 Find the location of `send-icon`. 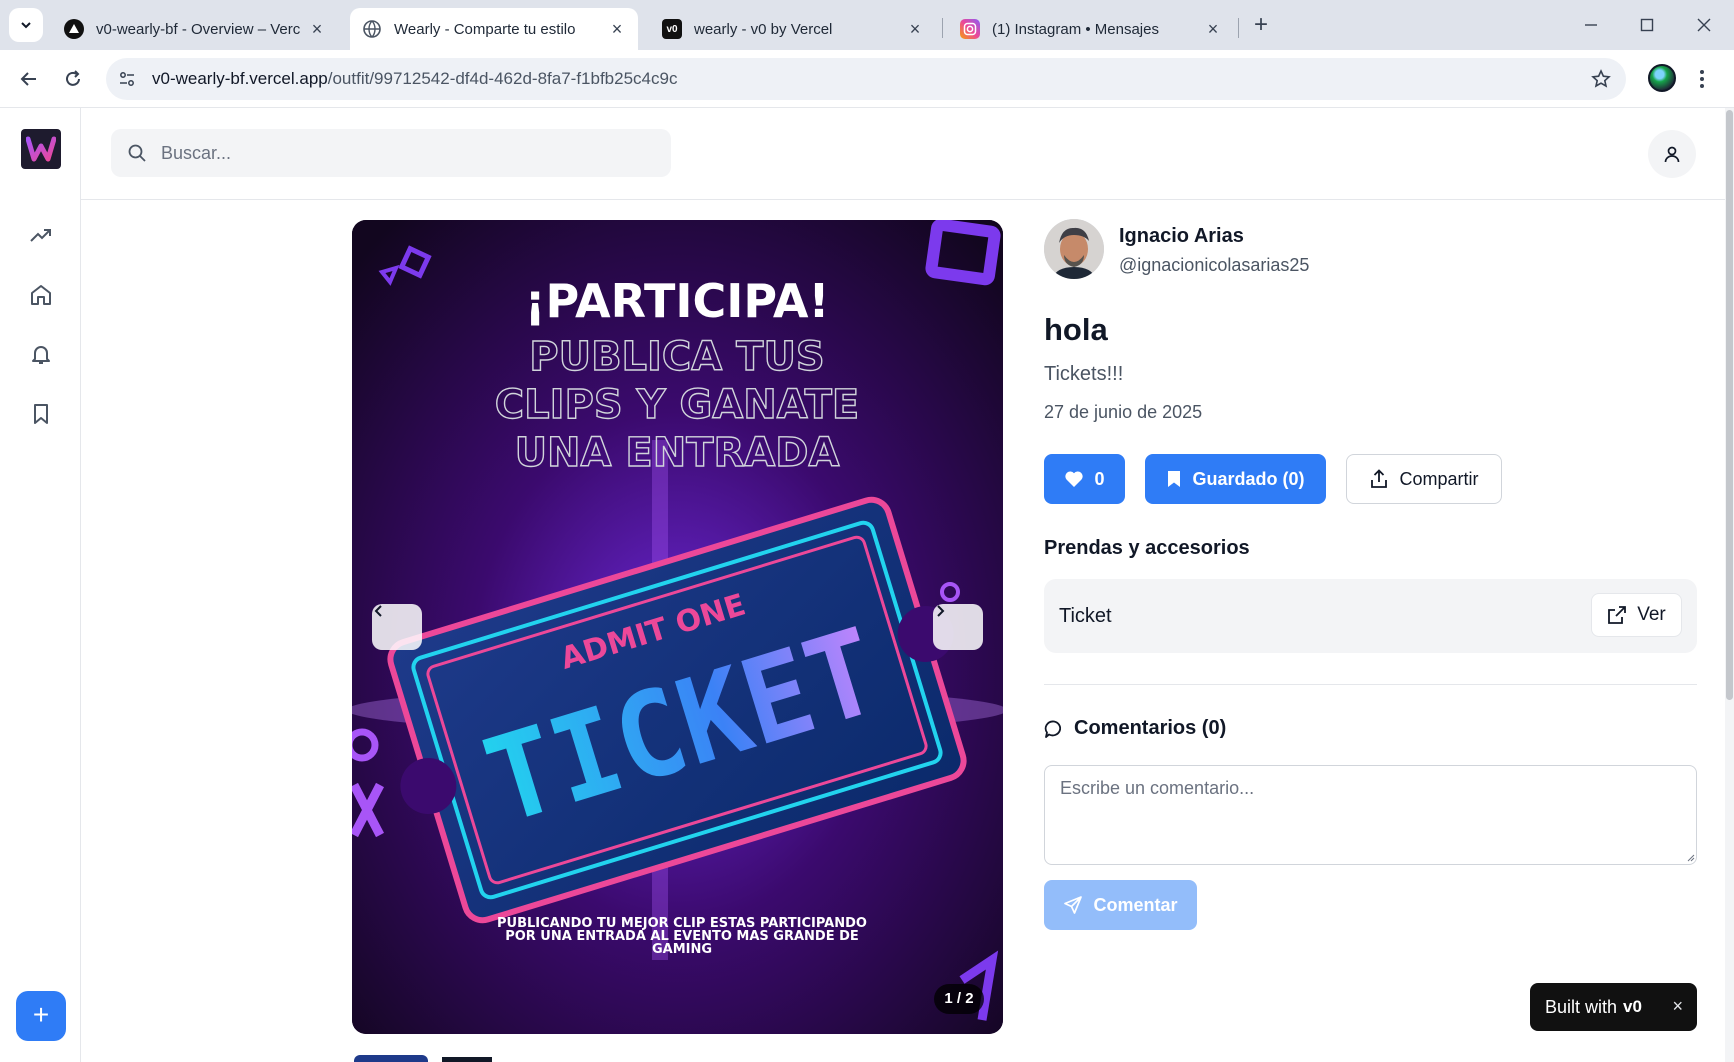

send-icon is located at coordinates (1073, 905).